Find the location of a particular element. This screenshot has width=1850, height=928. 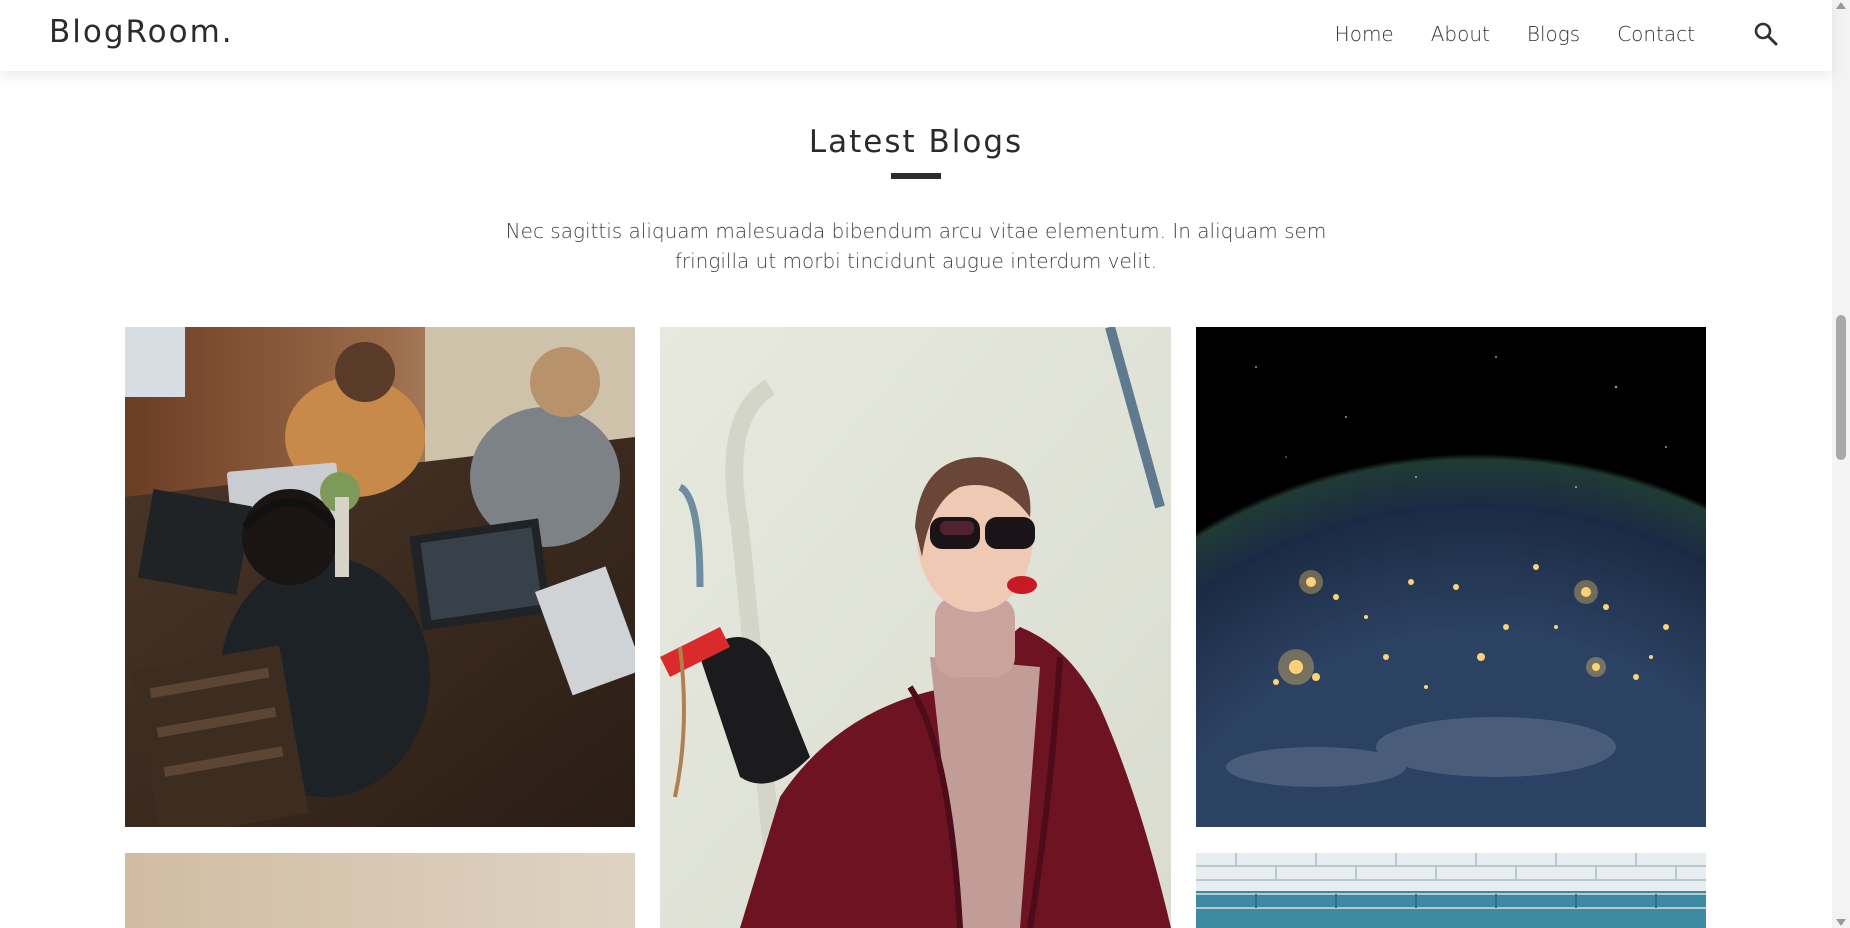

title-underline is located at coordinates (916, 176).